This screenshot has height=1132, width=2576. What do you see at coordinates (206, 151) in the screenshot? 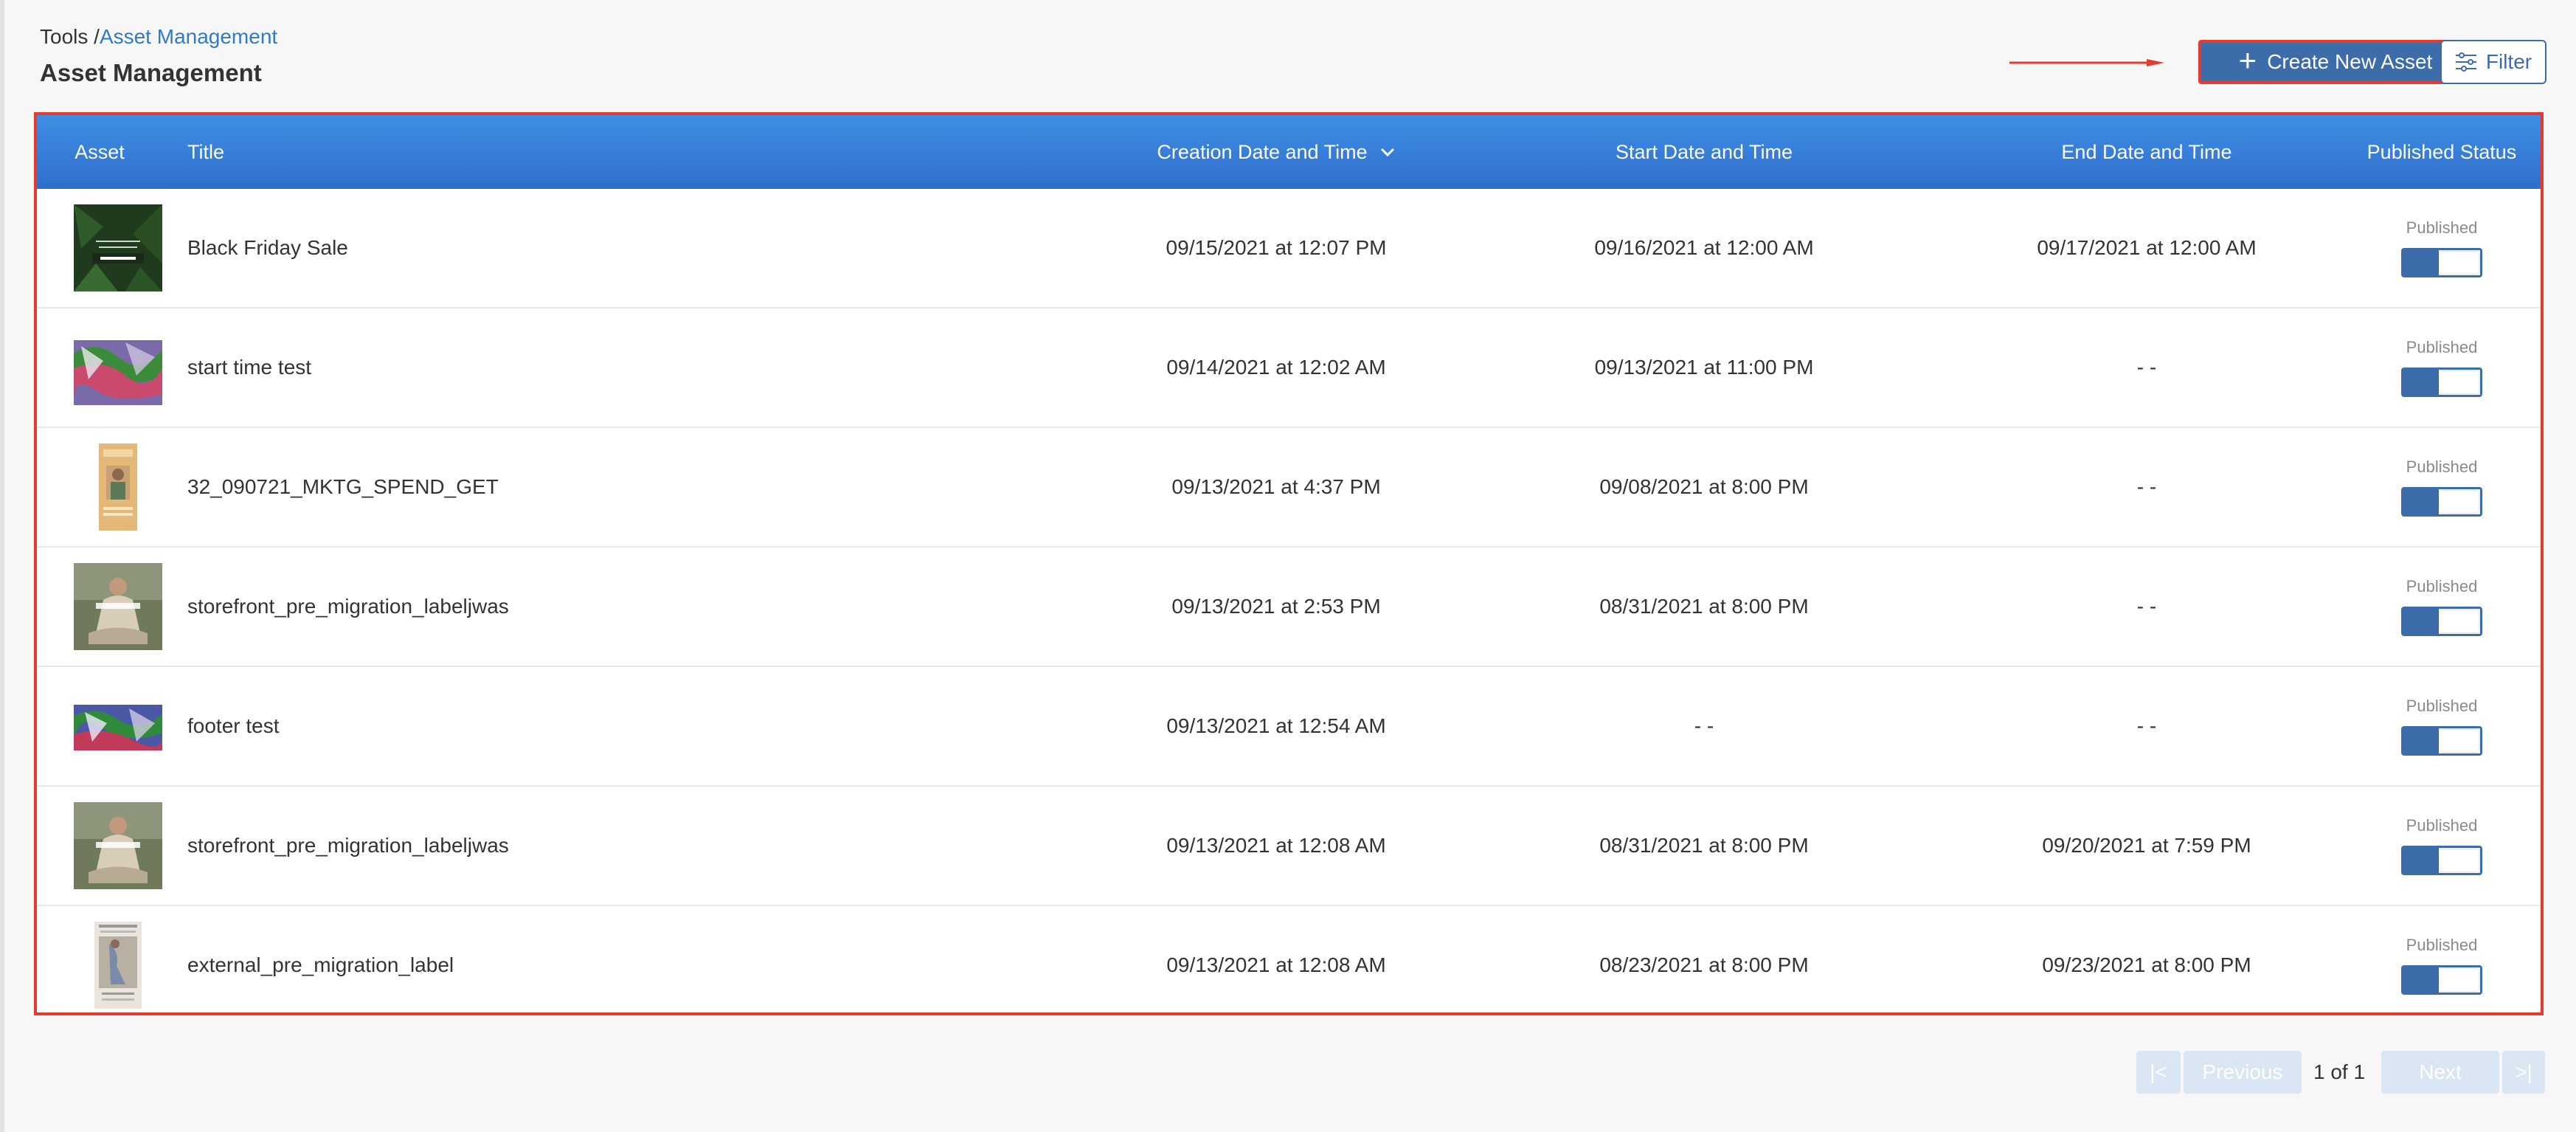
I see `column-header-title: Title` at bounding box center [206, 151].